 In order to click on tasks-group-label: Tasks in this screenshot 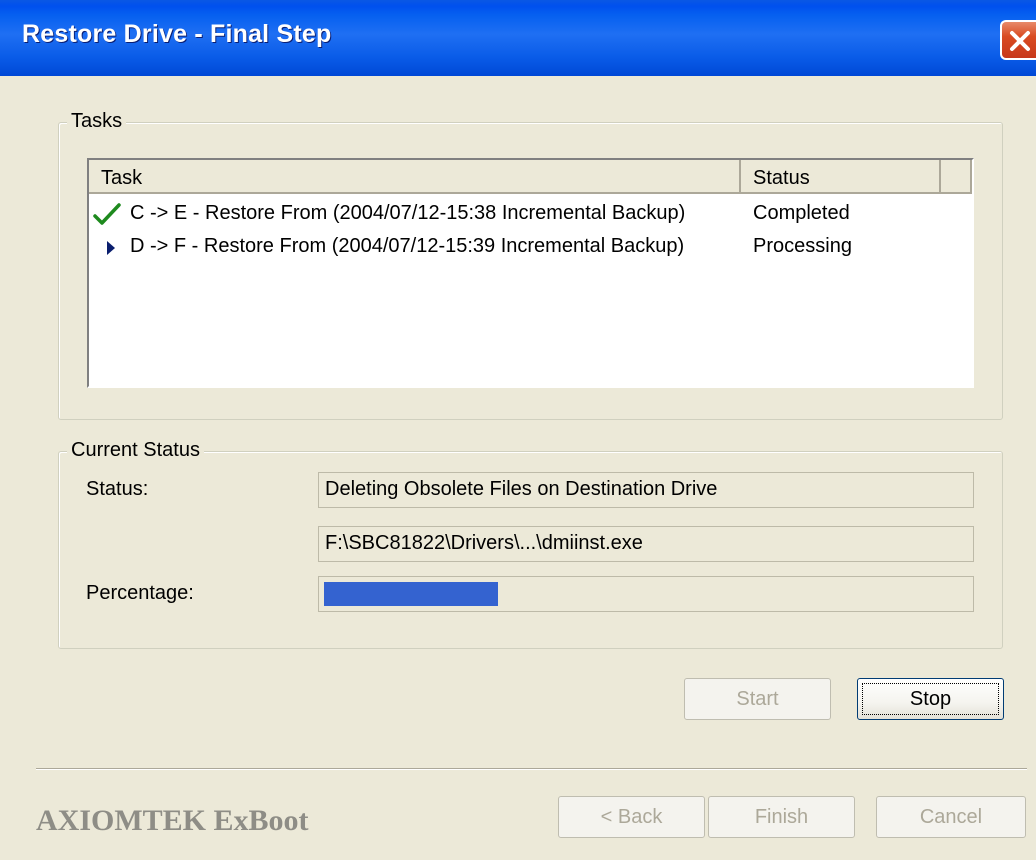, I will do `click(97, 121)`.